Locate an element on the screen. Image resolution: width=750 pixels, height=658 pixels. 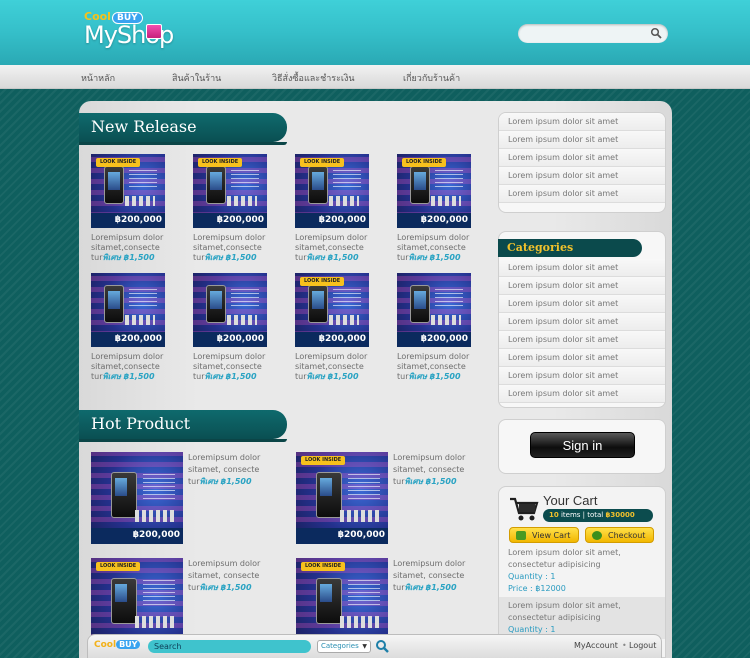
logout-link: Logout is located at coordinates (642, 645).